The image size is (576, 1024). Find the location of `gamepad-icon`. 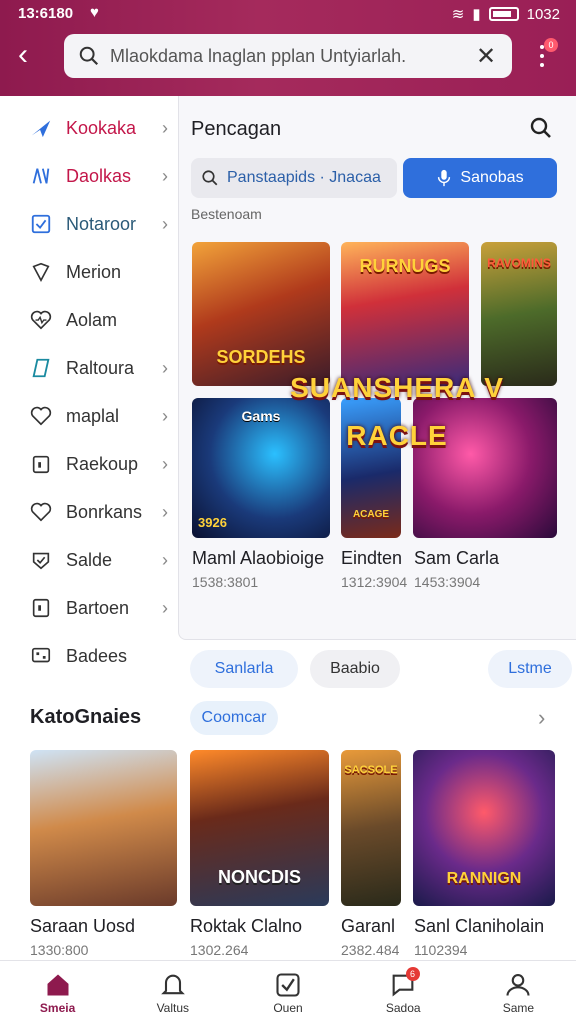

gamepad-icon is located at coordinates (41, 655).